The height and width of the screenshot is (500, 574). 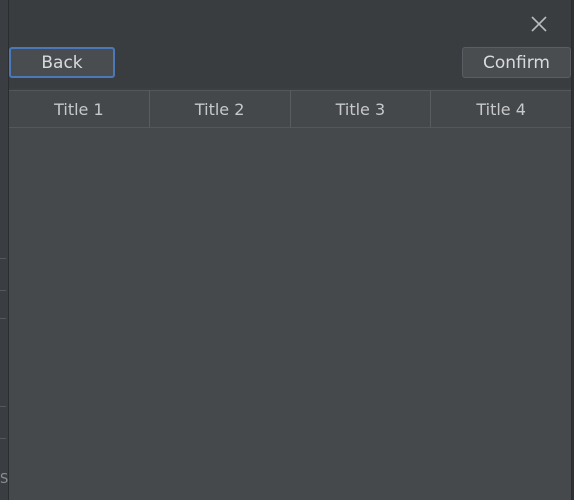 I want to click on table-header: Title 1 Title 2 Title 3 Title 4, so click(x=290, y=109).